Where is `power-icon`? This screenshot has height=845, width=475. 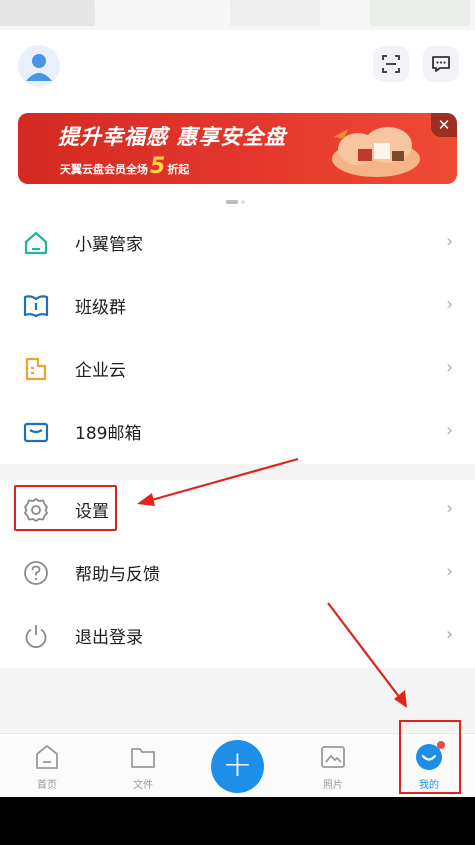 power-icon is located at coordinates (36, 636).